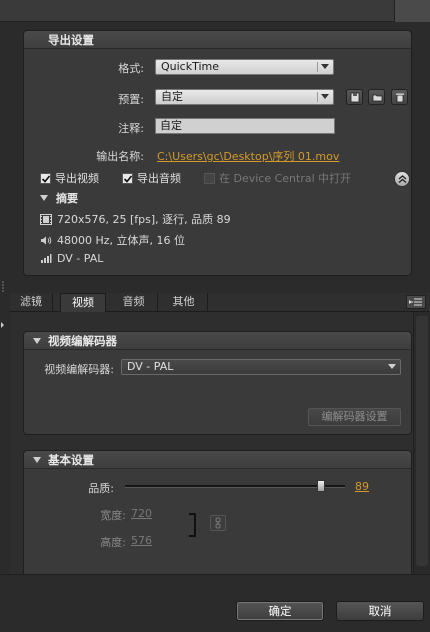 The height and width of the screenshot is (632, 430). I want to click on device-central-check, so click(209, 178).